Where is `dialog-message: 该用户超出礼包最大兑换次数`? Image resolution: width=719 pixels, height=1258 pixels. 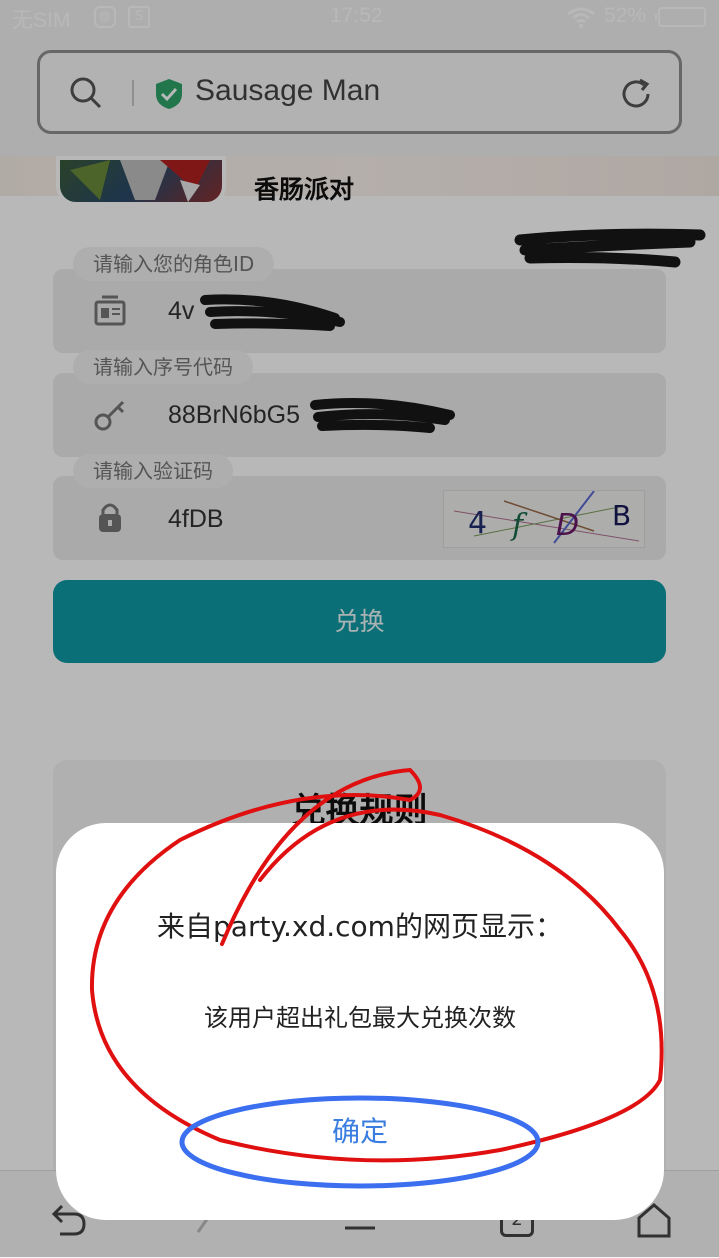 dialog-message: 该用户超出礼包最大兑换次数 is located at coordinates (360, 1018).